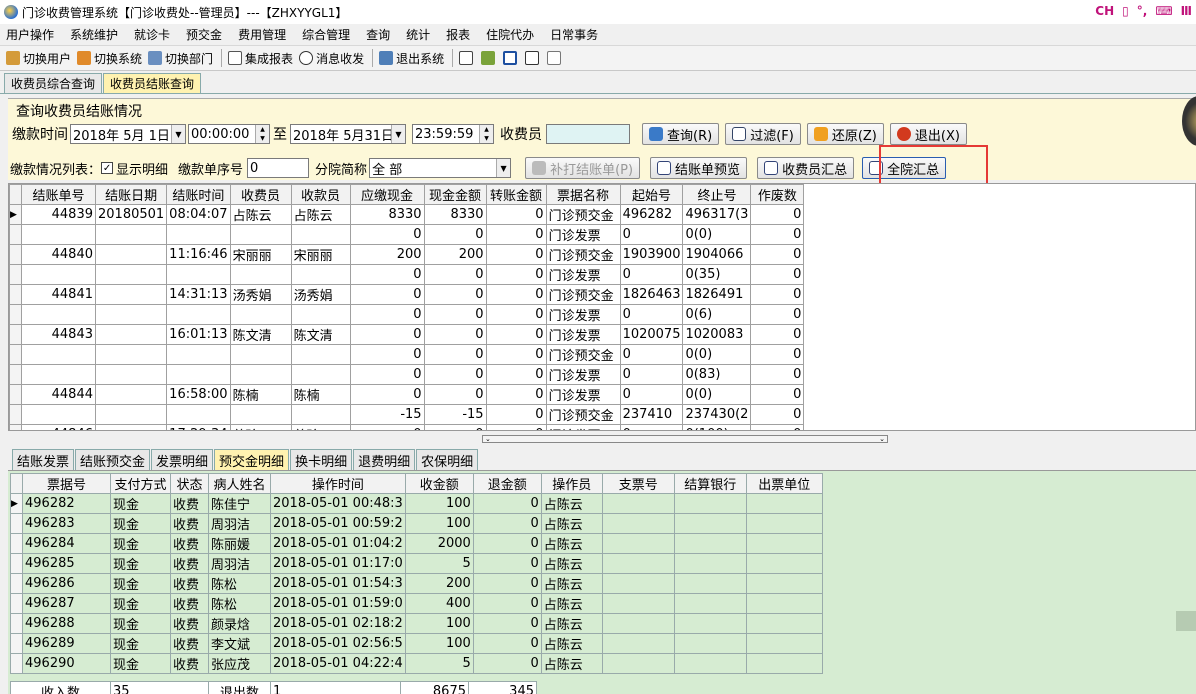 This screenshot has height=694, width=1196. Describe the element at coordinates (516, 194) in the screenshot. I see `column-header: 转账金额` at that location.